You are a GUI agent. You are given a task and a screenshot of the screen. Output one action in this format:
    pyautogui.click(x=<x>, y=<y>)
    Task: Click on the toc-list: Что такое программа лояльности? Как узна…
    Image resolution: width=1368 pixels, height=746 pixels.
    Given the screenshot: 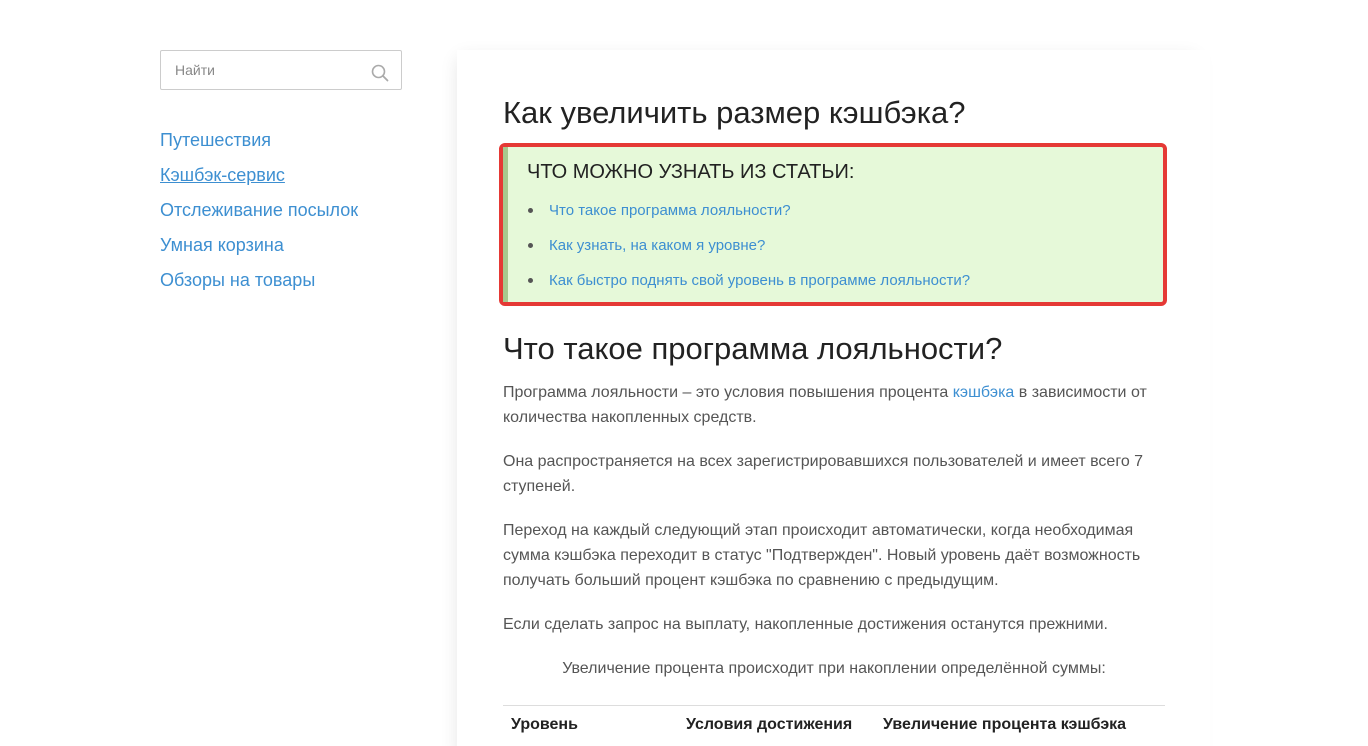 What is the action you would take?
    pyautogui.click(x=748, y=245)
    